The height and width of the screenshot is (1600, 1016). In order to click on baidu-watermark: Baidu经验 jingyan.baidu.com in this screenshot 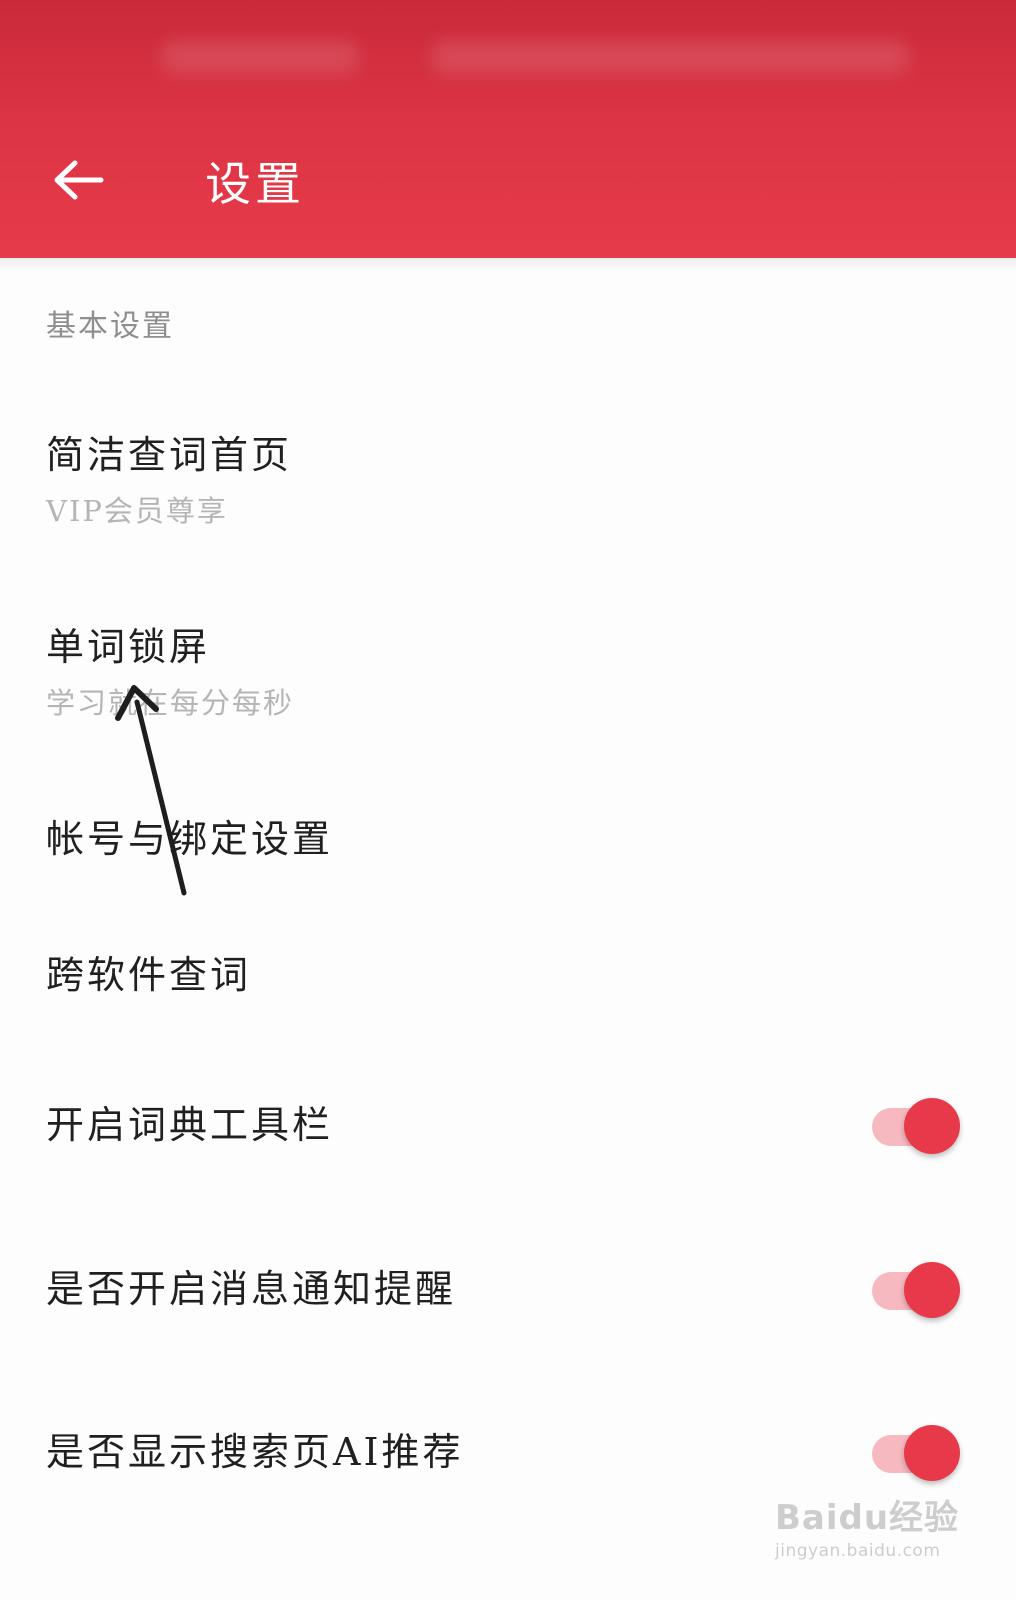, I will do `click(867, 1525)`.